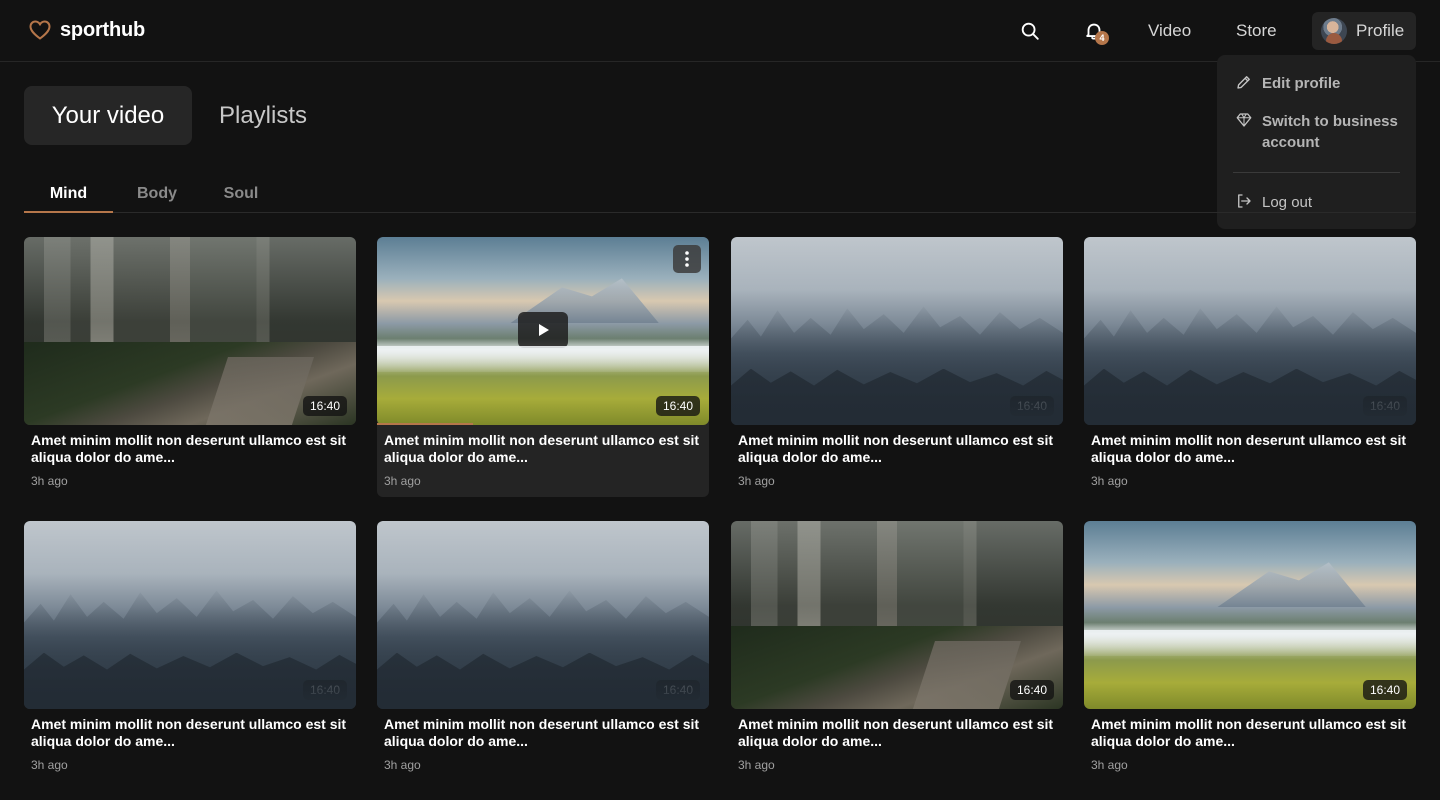 Image resolution: width=1440 pixels, height=800 pixels. I want to click on logout-icon, so click(1244, 201).